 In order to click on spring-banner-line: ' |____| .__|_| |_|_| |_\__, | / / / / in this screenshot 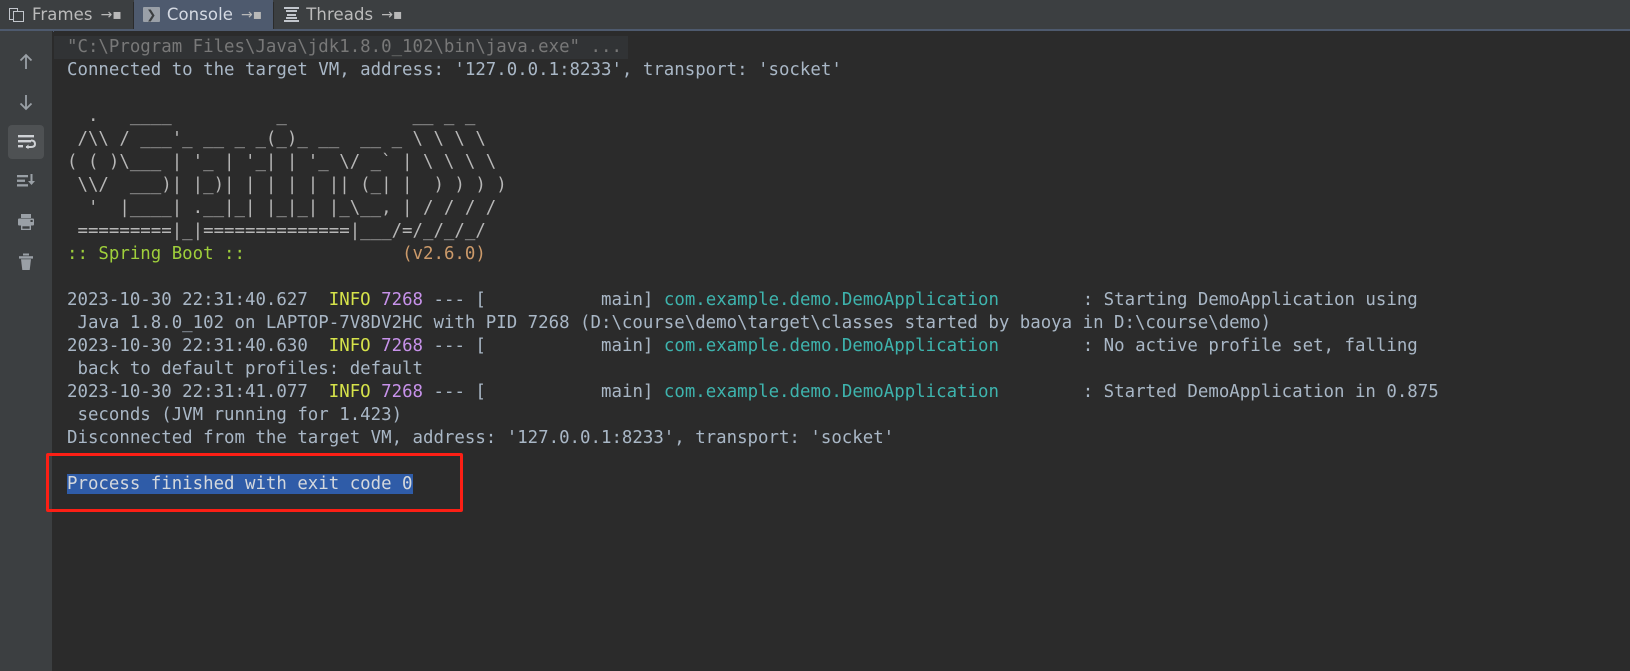, I will do `click(282, 208)`.